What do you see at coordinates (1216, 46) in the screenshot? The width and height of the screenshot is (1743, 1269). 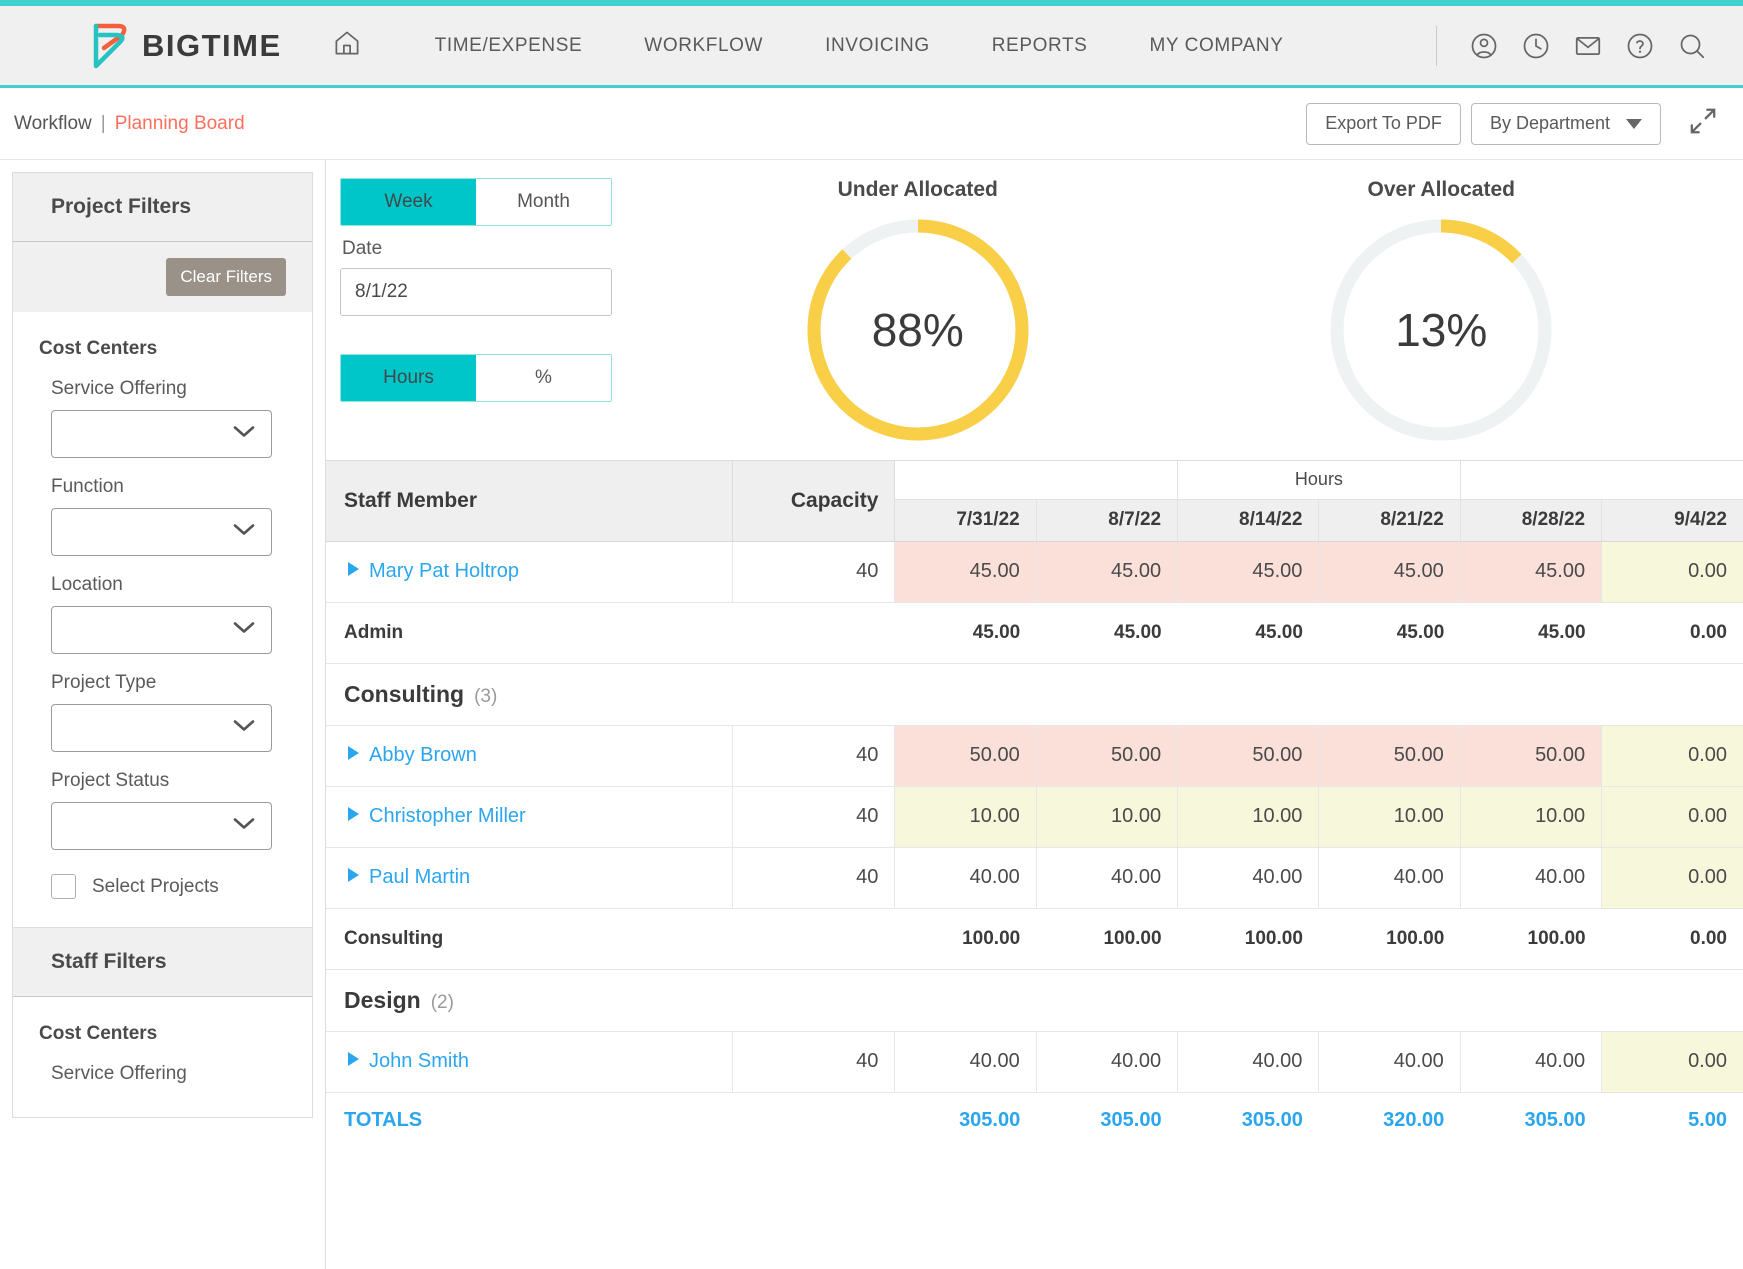 I see `nav-item-my-company: MY COMPANY` at bounding box center [1216, 46].